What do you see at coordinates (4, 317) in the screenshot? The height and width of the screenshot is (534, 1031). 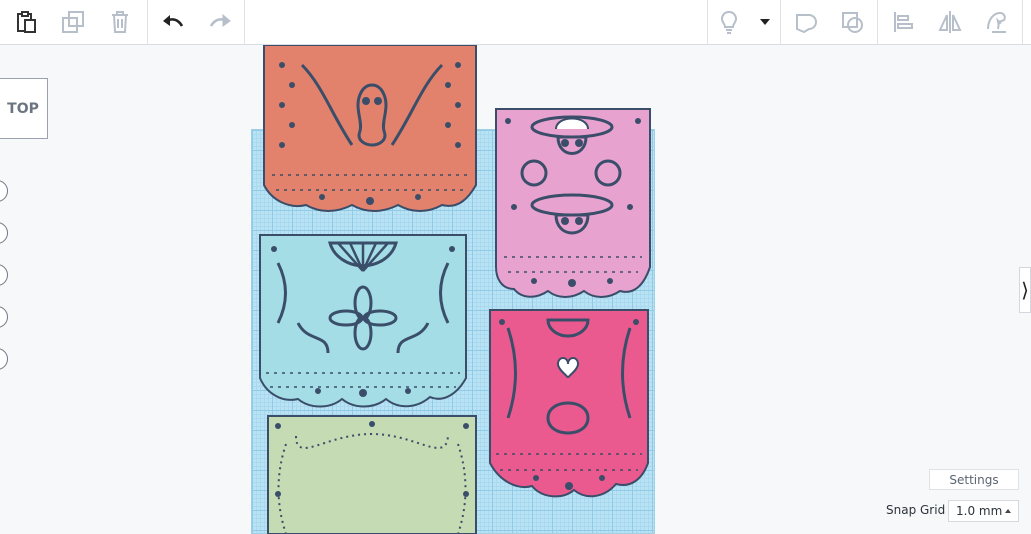 I see `zoom-out-button` at bounding box center [4, 317].